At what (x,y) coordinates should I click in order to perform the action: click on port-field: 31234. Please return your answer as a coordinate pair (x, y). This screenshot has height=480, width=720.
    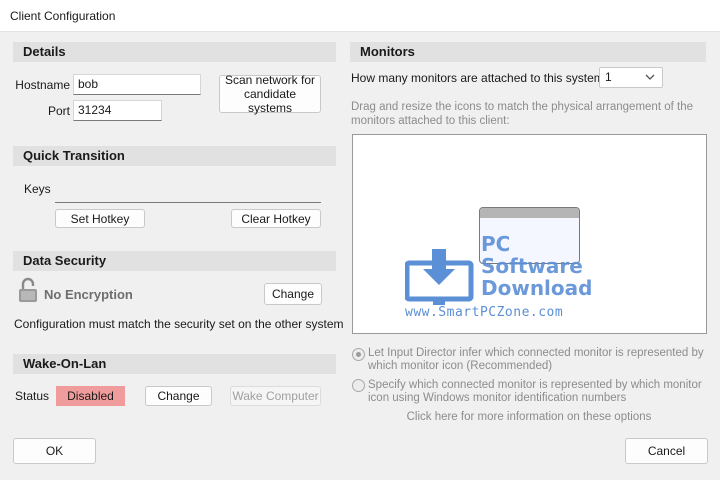
    Looking at the image, I should click on (117, 110).